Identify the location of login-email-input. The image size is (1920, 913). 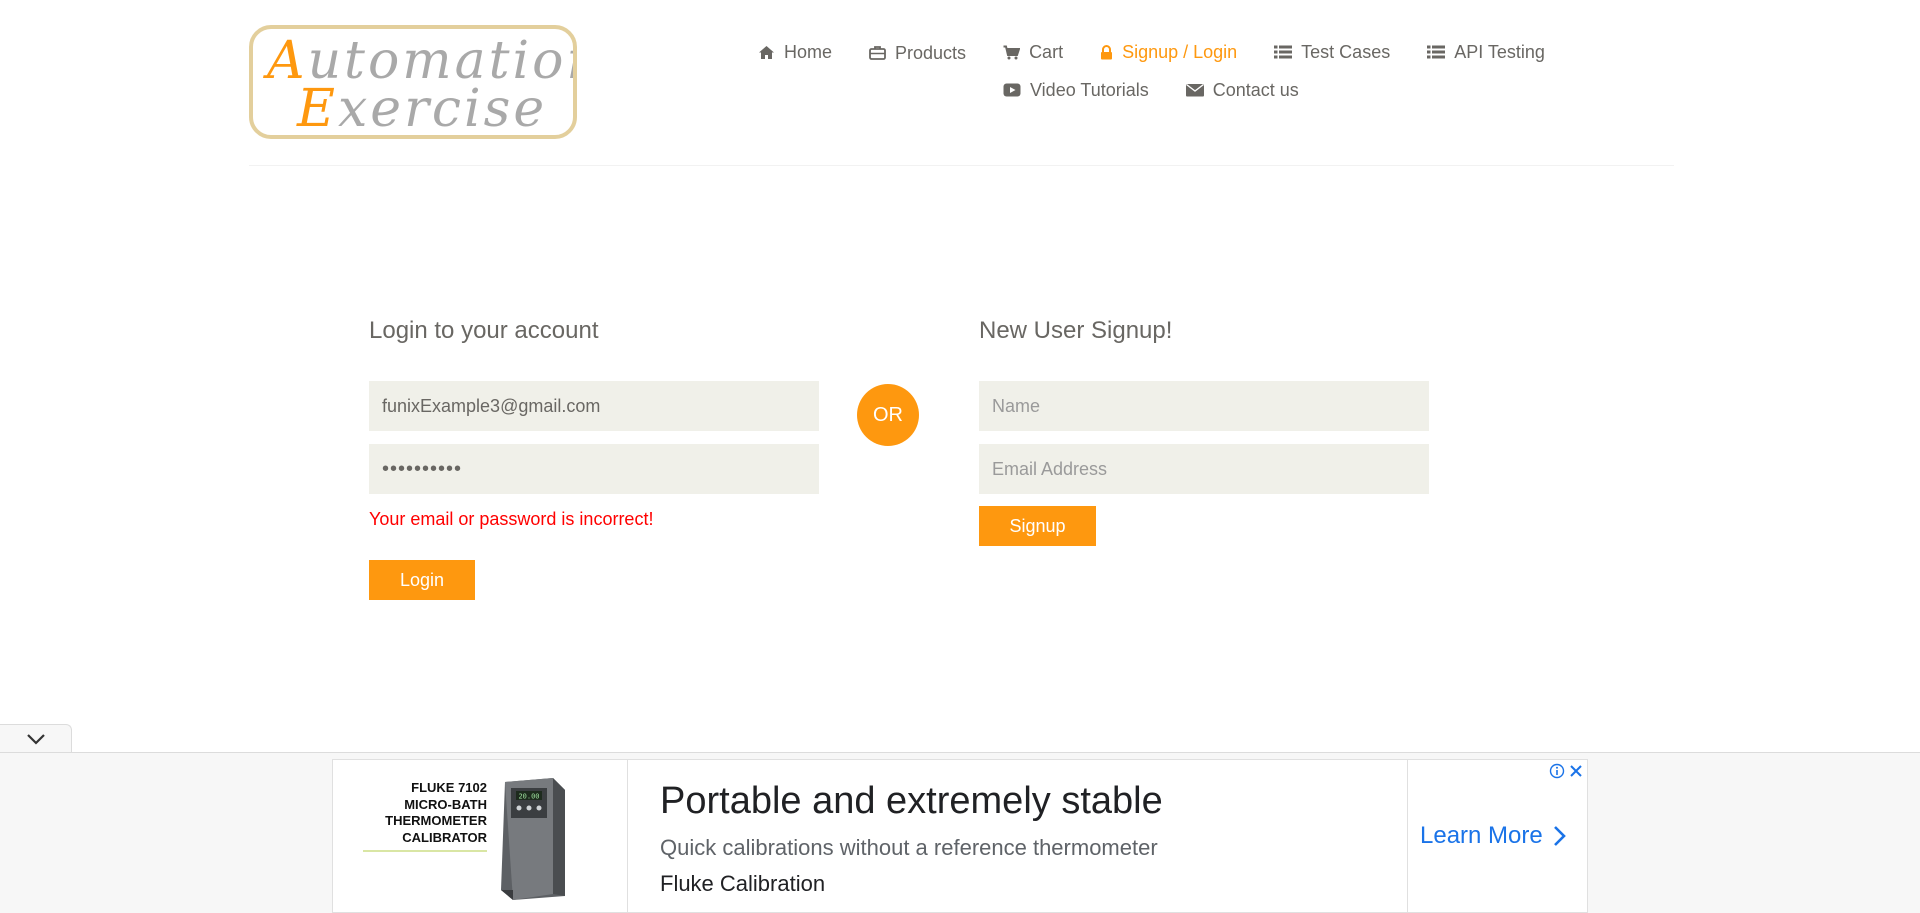
(594, 406).